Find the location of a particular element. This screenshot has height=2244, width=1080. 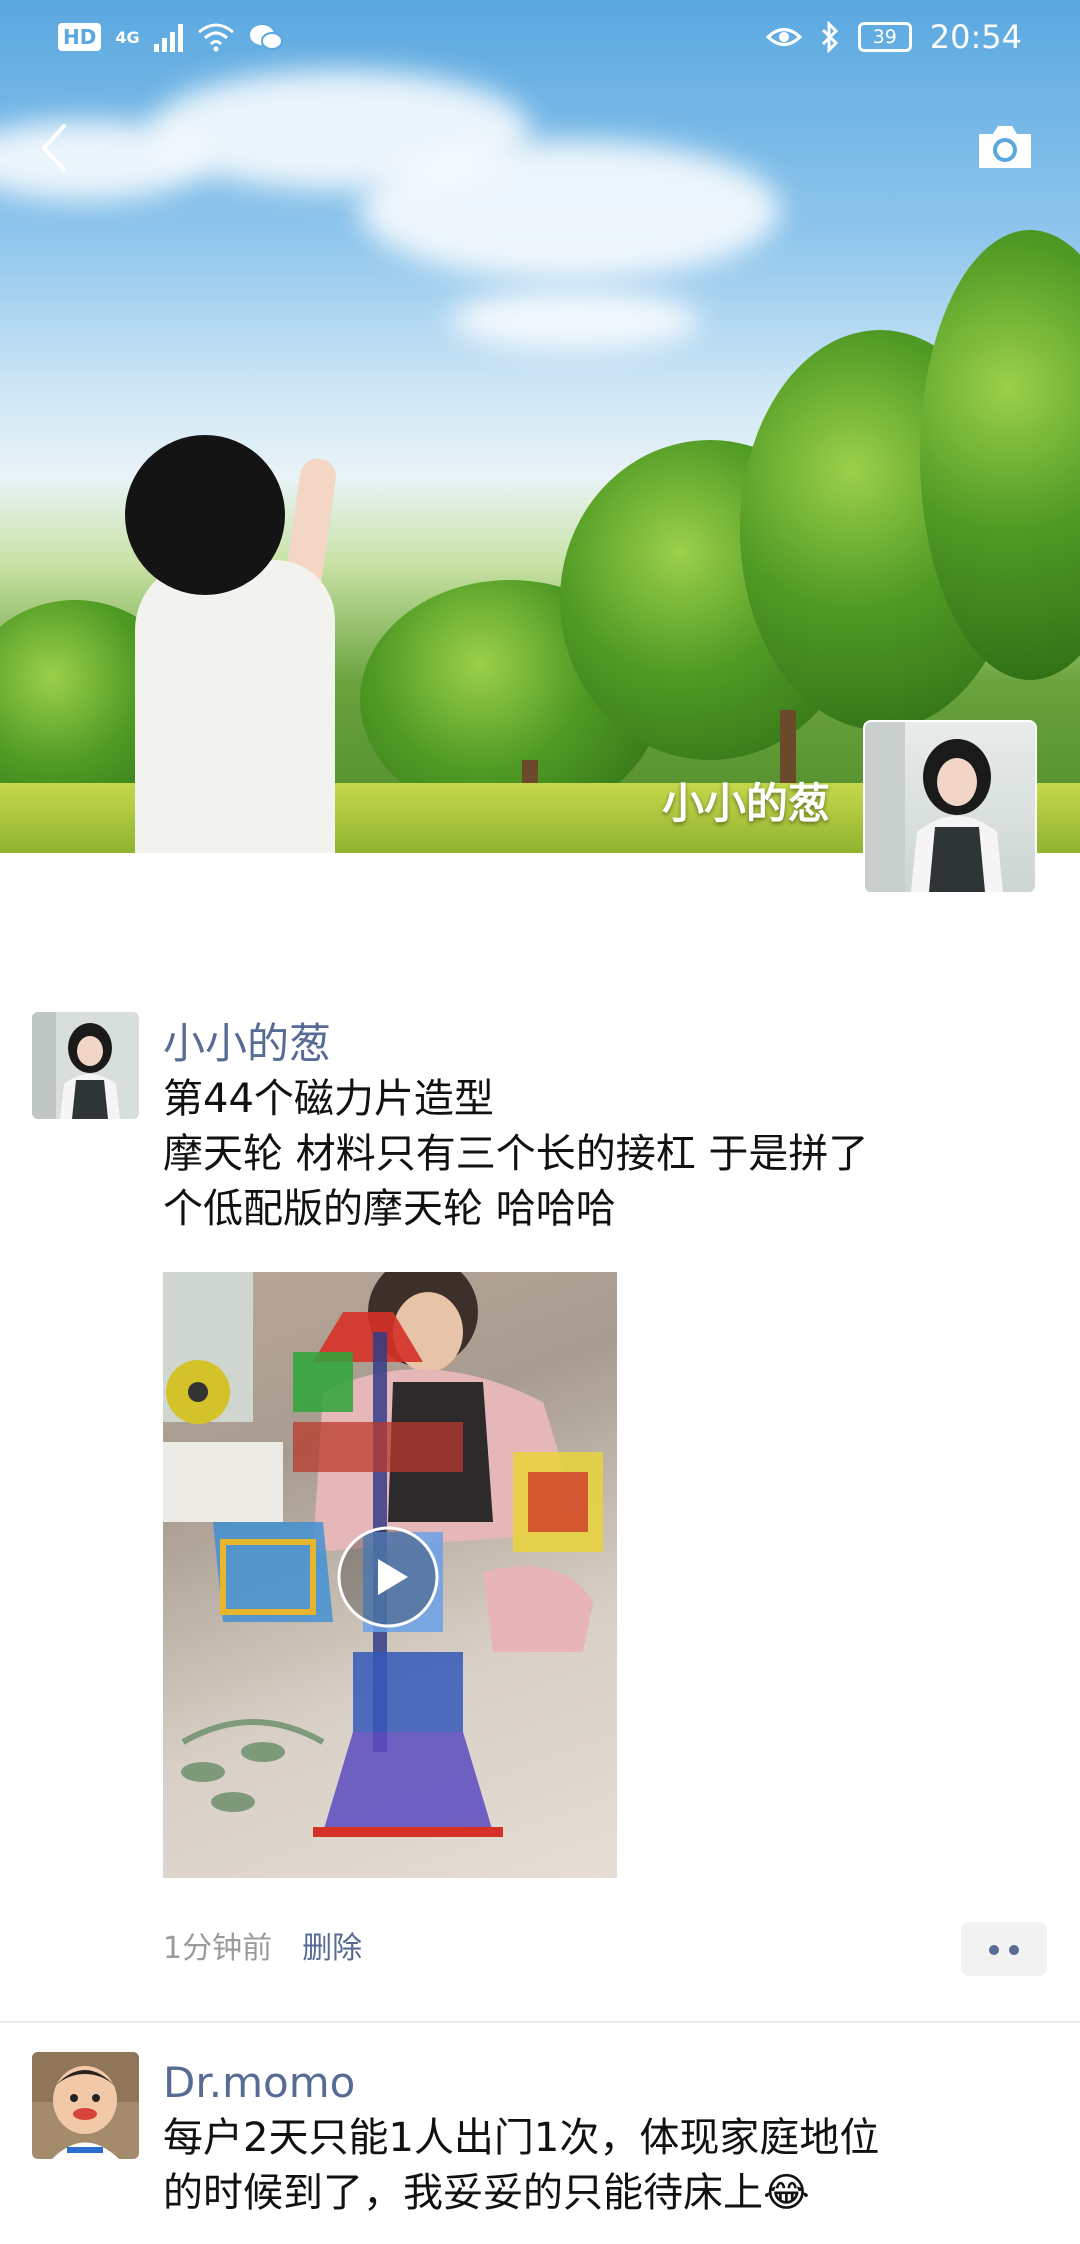

play-button is located at coordinates (388, 1577).